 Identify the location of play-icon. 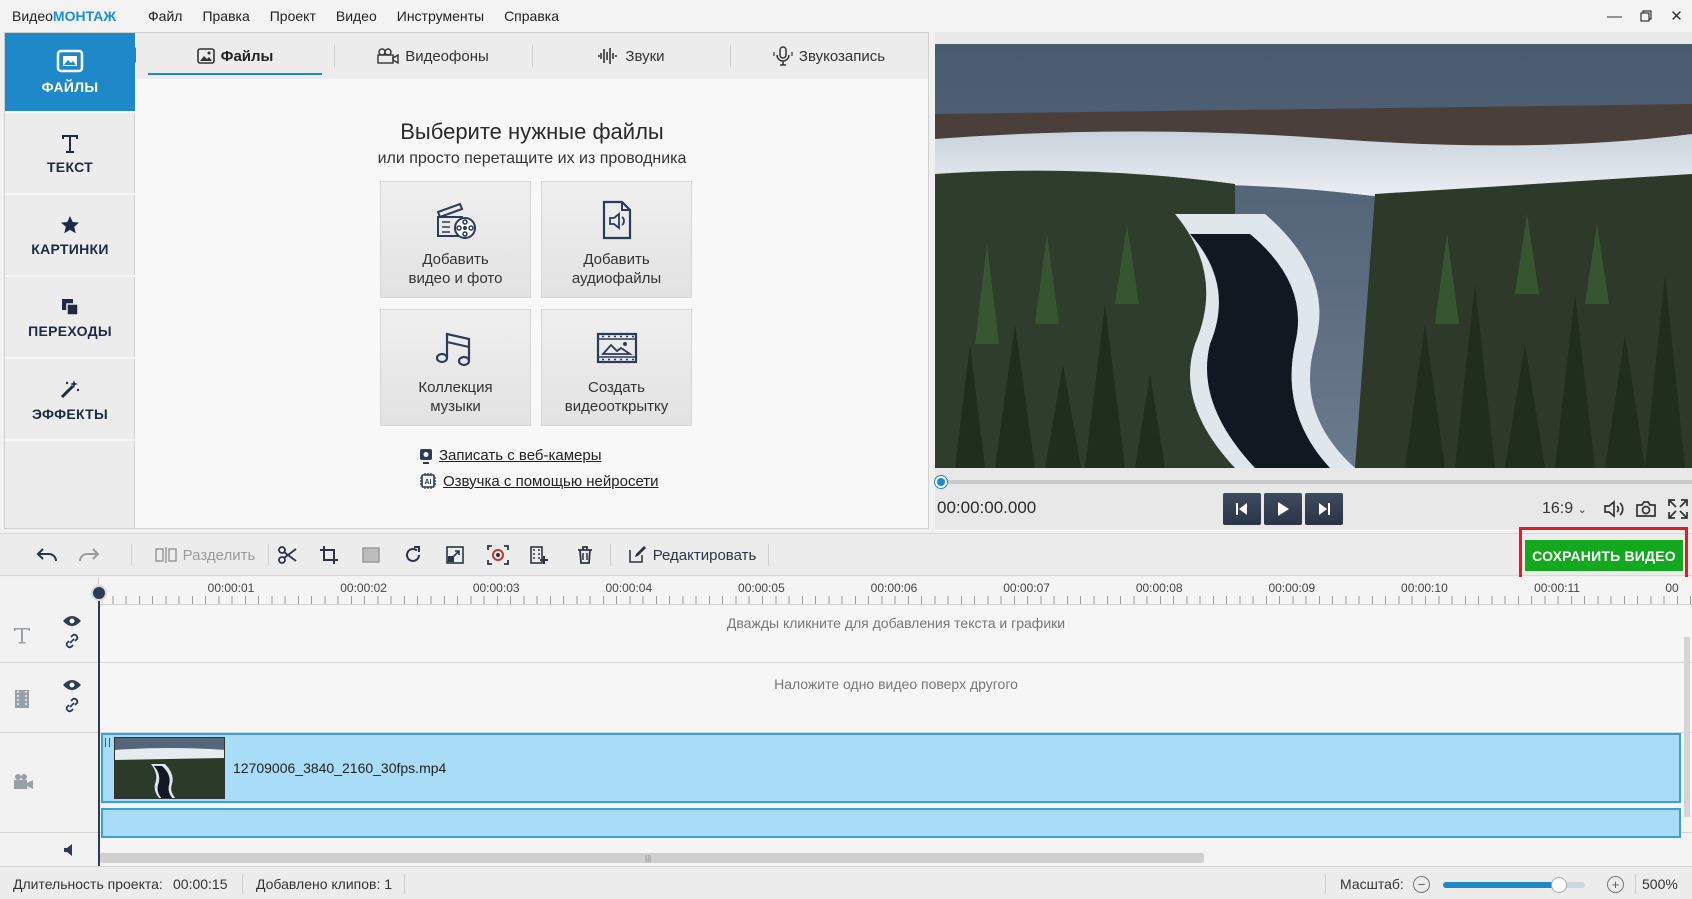
(1283, 509).